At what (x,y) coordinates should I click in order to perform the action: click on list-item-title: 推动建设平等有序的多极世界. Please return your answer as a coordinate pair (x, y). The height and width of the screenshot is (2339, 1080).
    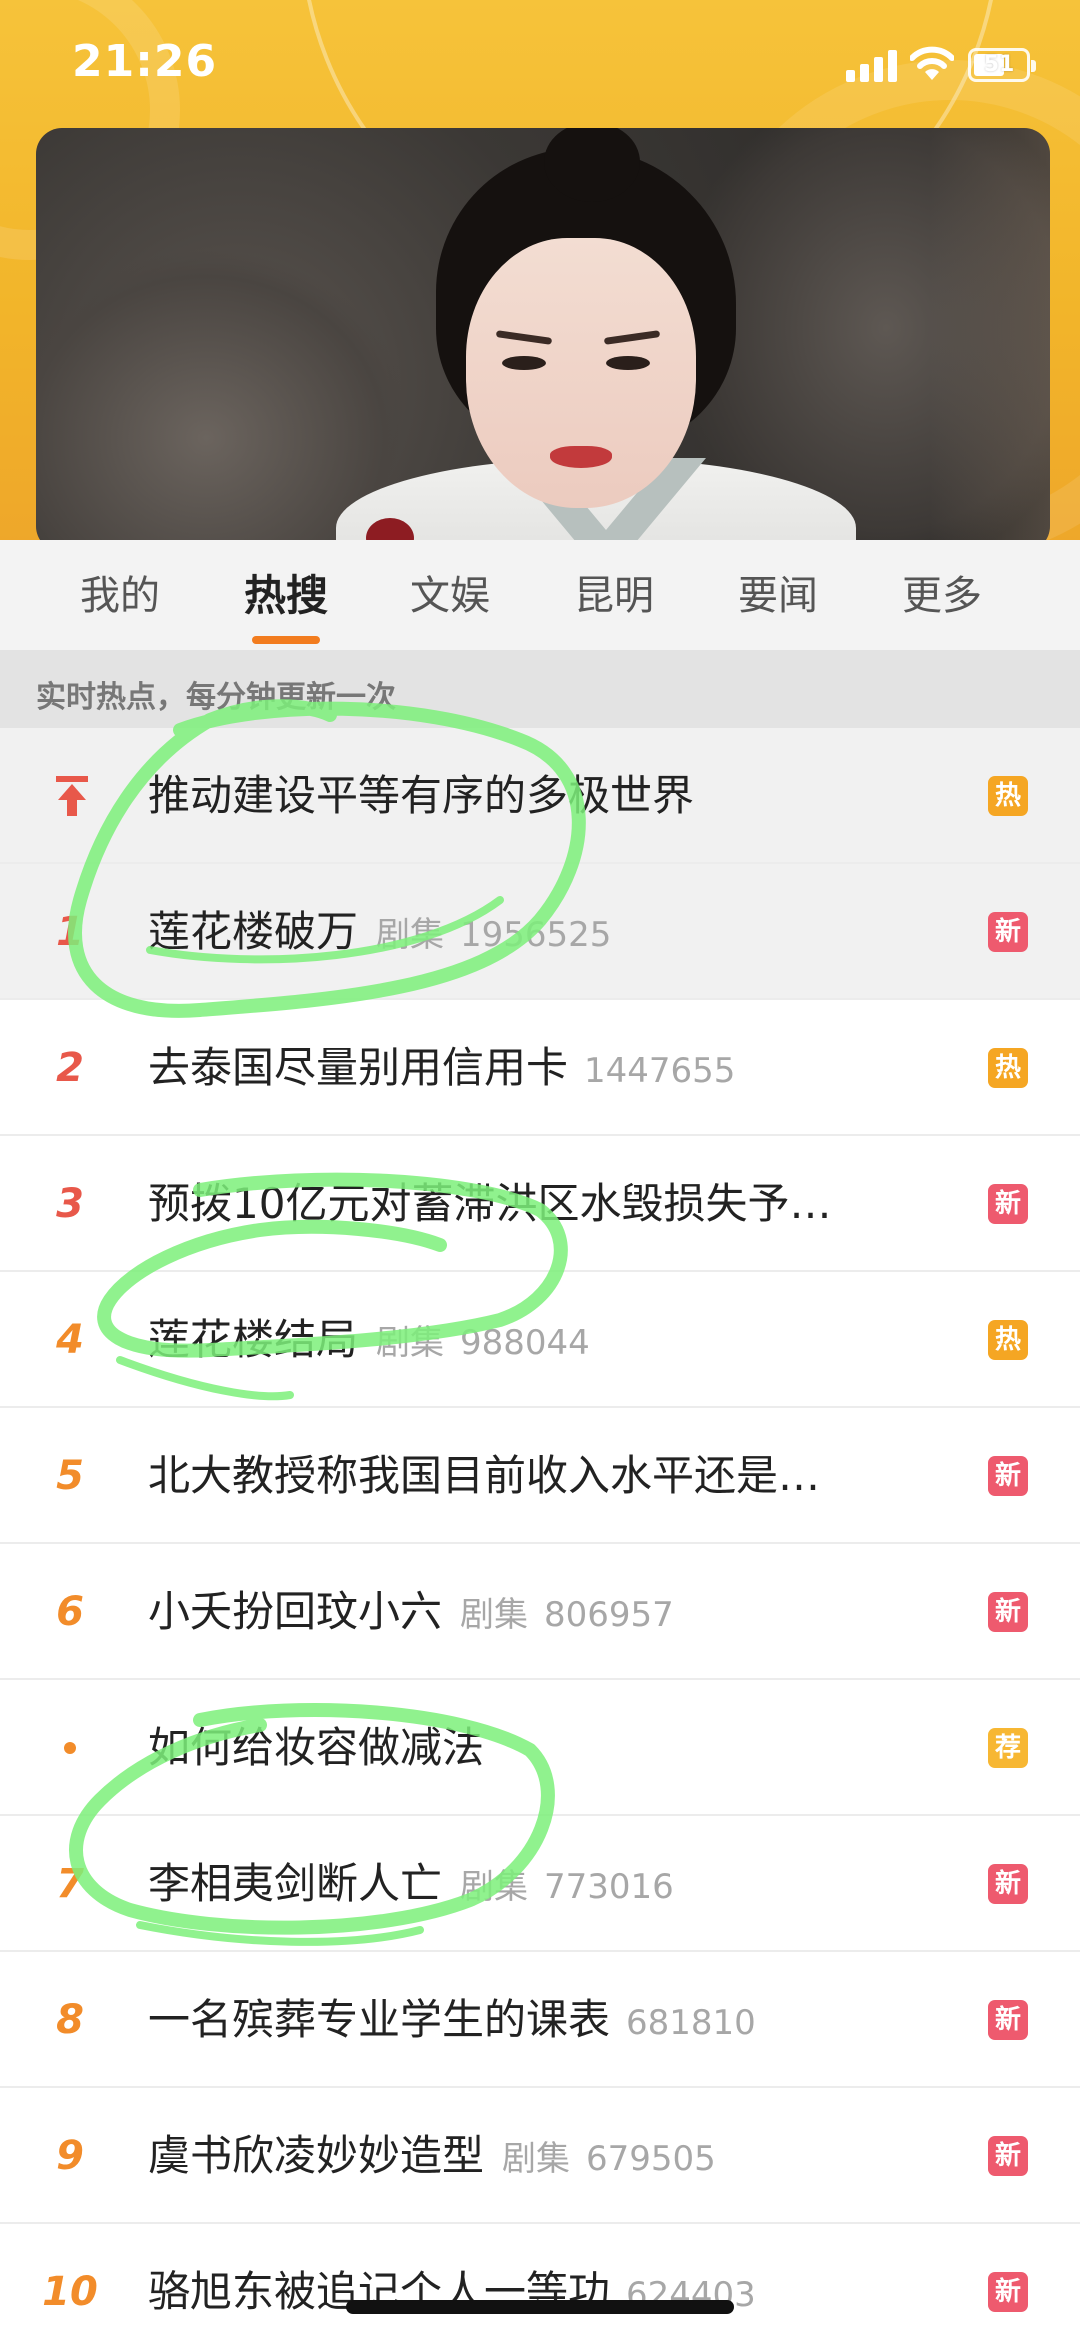
    Looking at the image, I should click on (421, 795).